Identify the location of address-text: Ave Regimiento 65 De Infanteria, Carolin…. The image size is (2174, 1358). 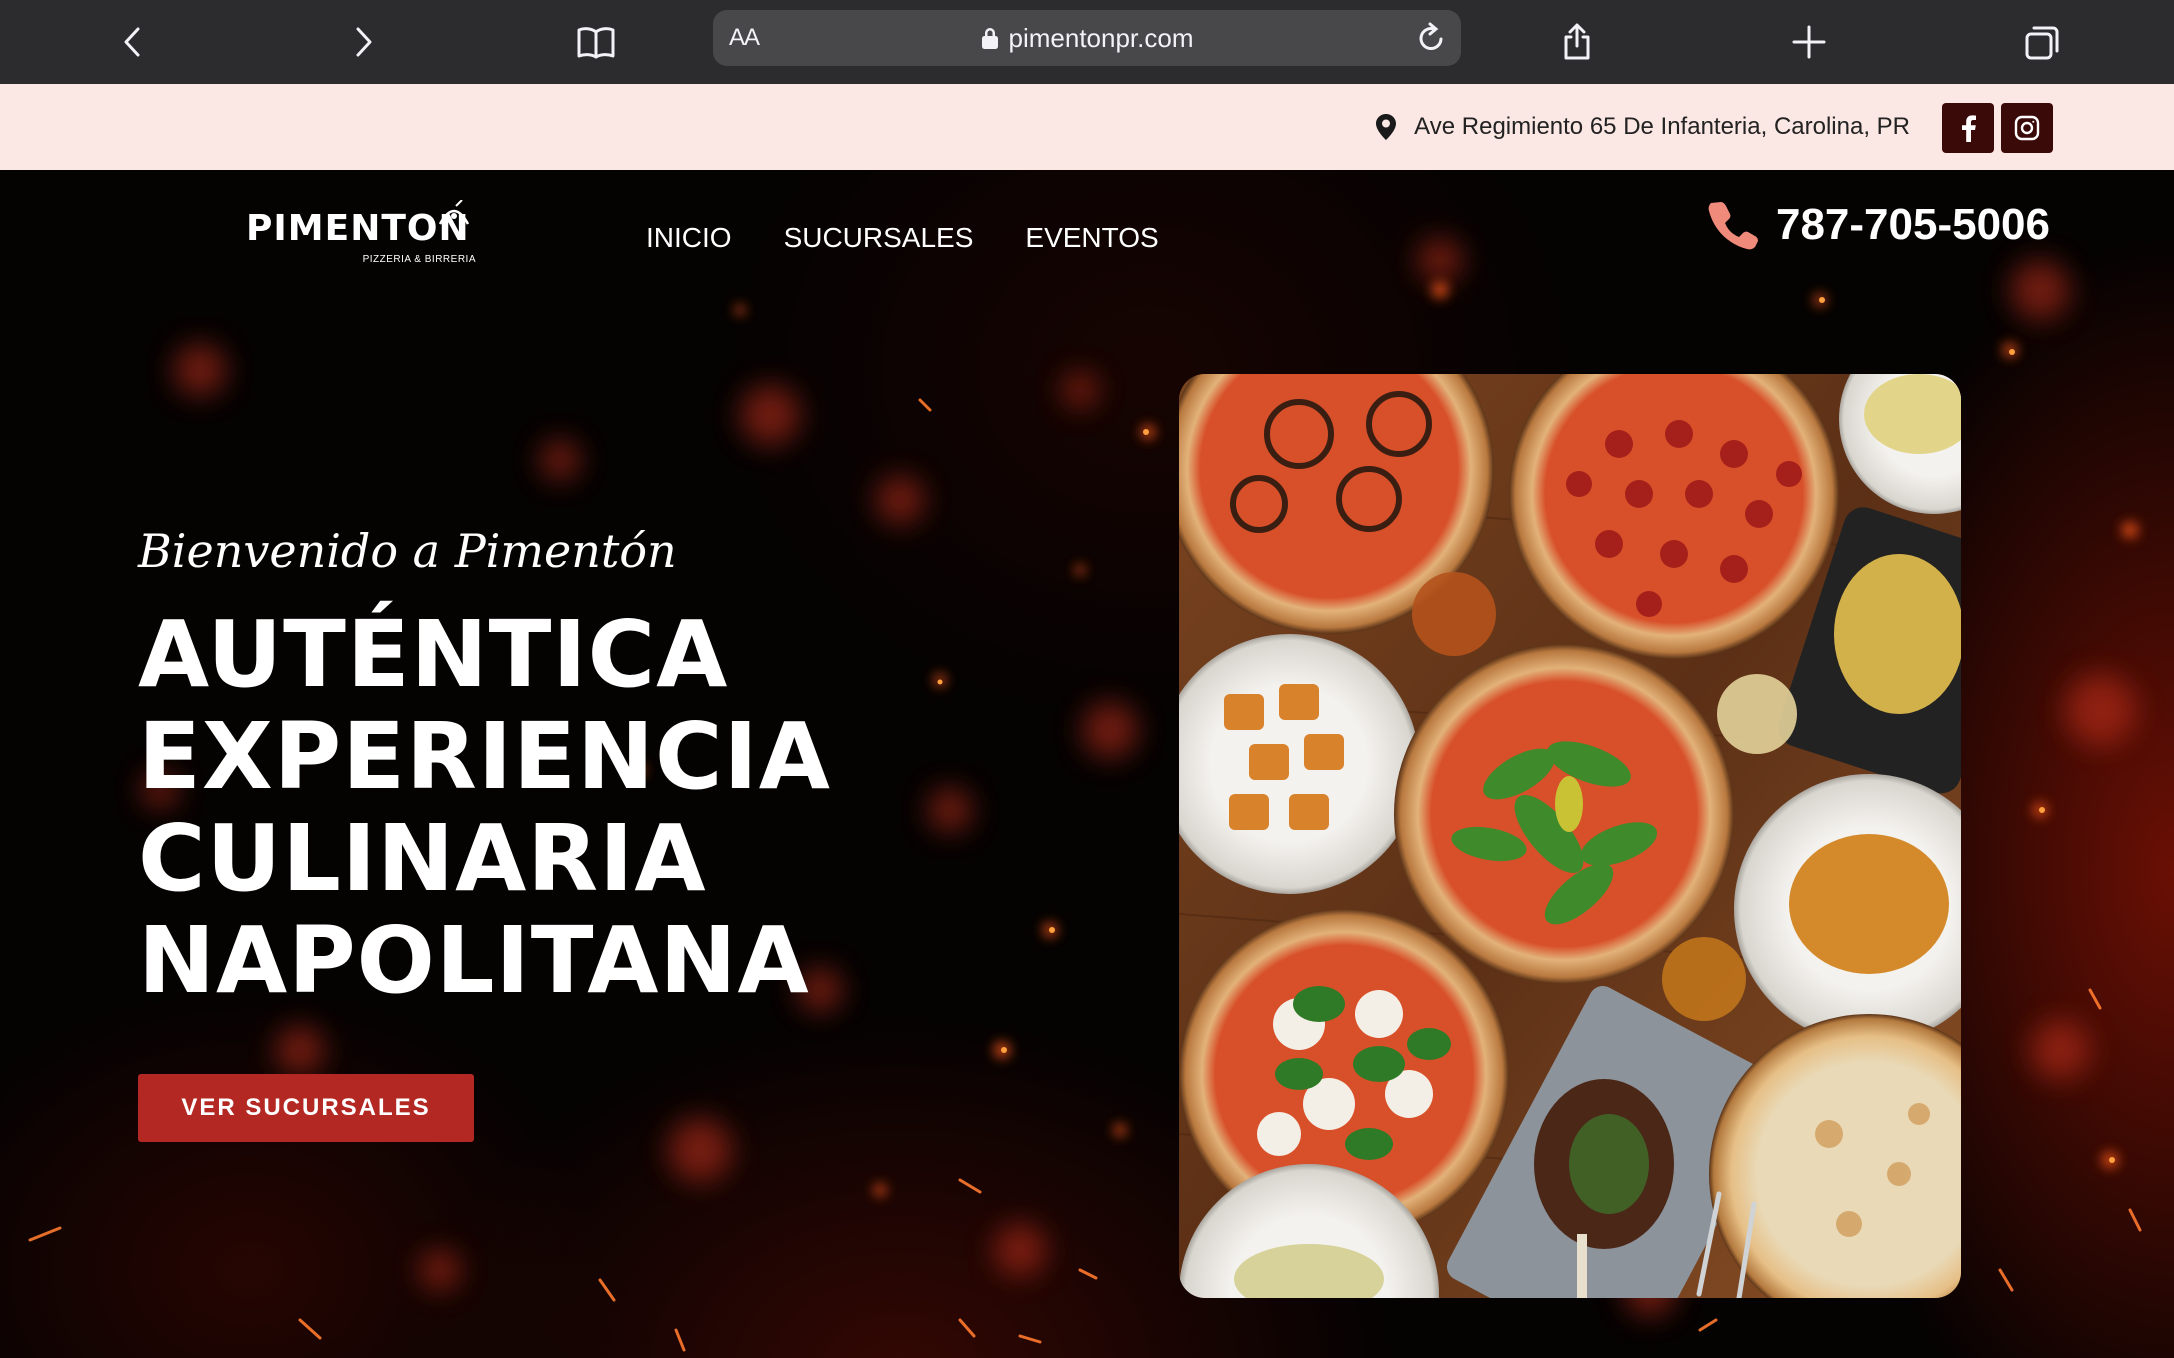
(1662, 126).